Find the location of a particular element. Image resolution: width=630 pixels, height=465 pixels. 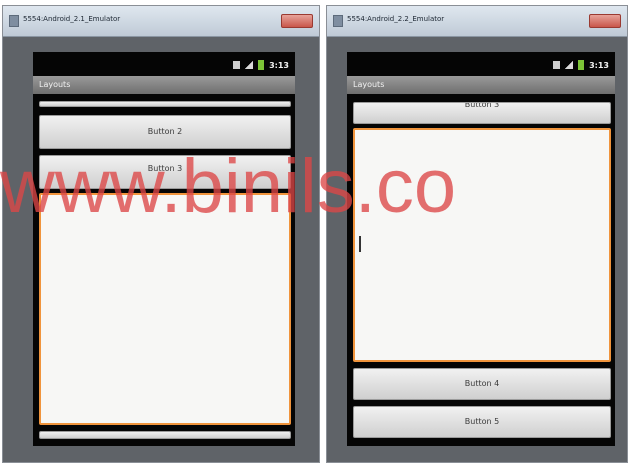

watermark-text: www.binils.co is located at coordinates (228, 186).